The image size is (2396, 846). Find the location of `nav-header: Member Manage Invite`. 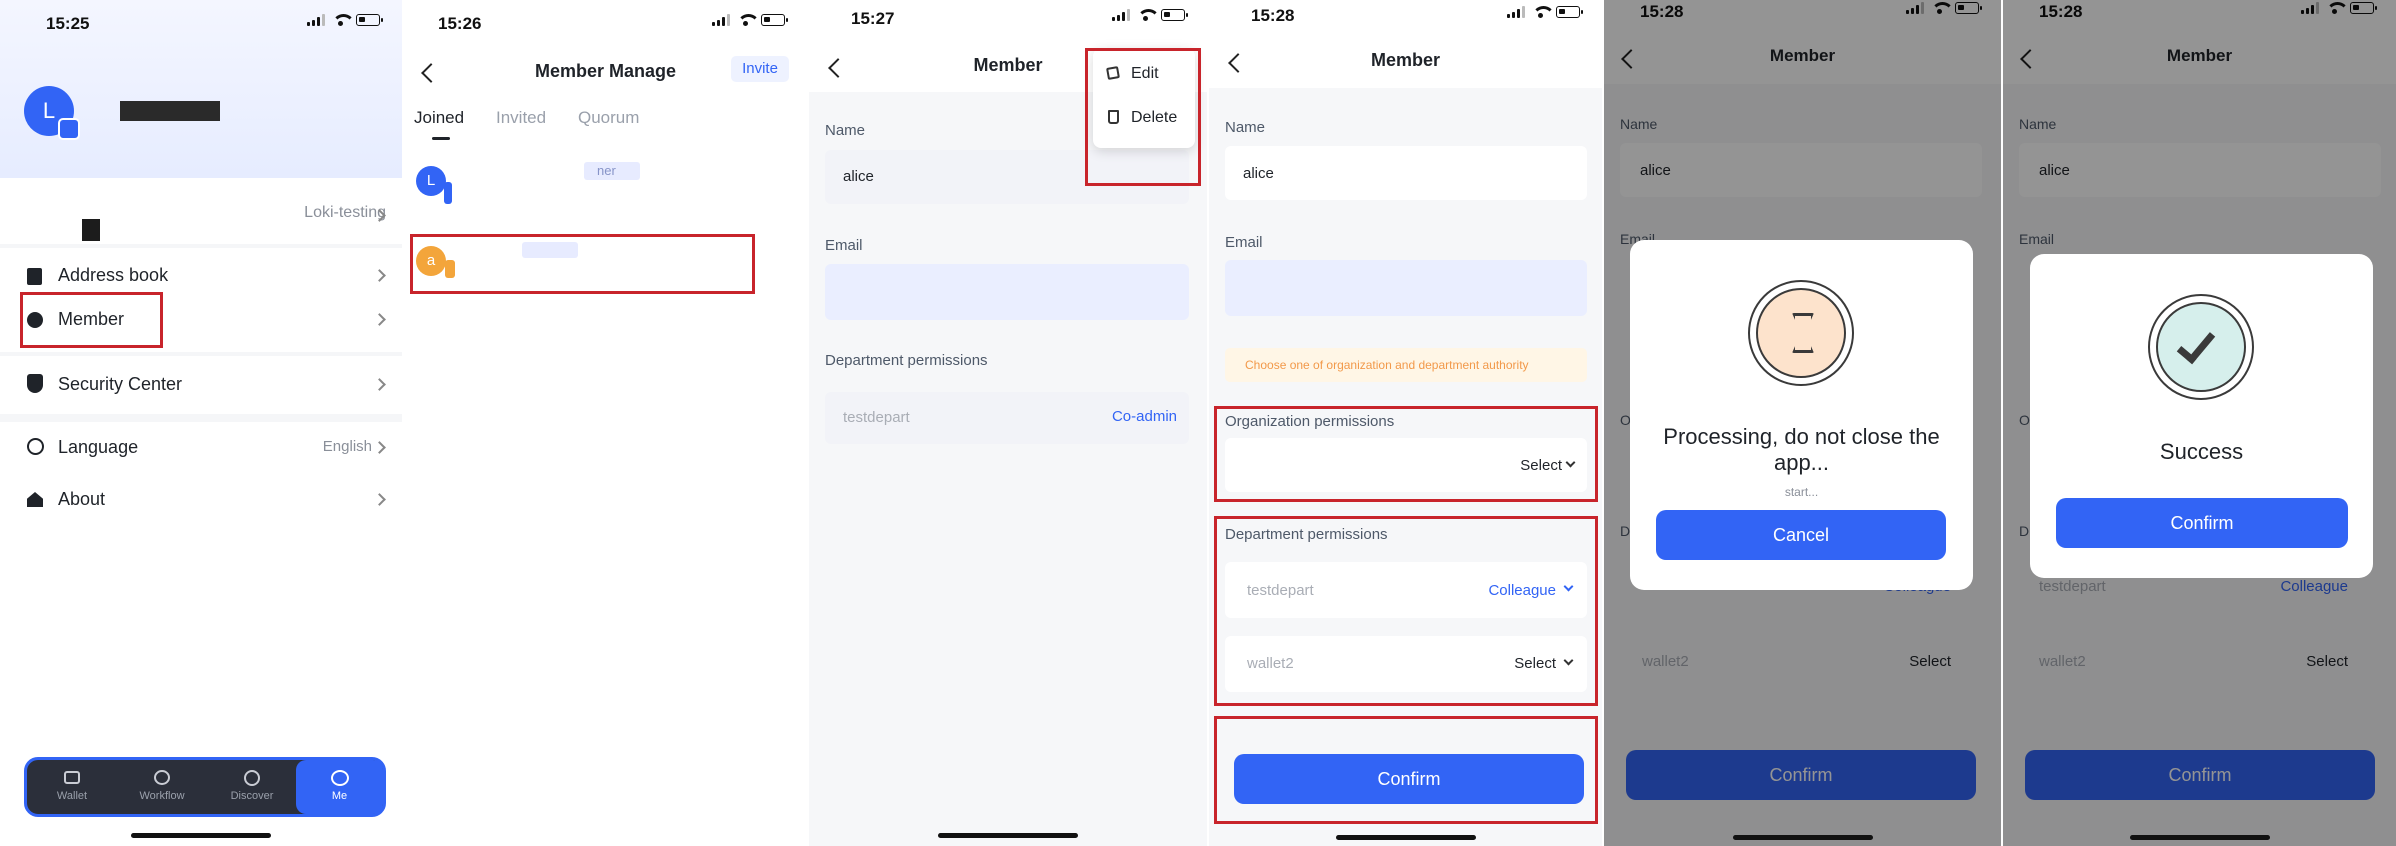

nav-header: Member Manage Invite is located at coordinates (605, 70).